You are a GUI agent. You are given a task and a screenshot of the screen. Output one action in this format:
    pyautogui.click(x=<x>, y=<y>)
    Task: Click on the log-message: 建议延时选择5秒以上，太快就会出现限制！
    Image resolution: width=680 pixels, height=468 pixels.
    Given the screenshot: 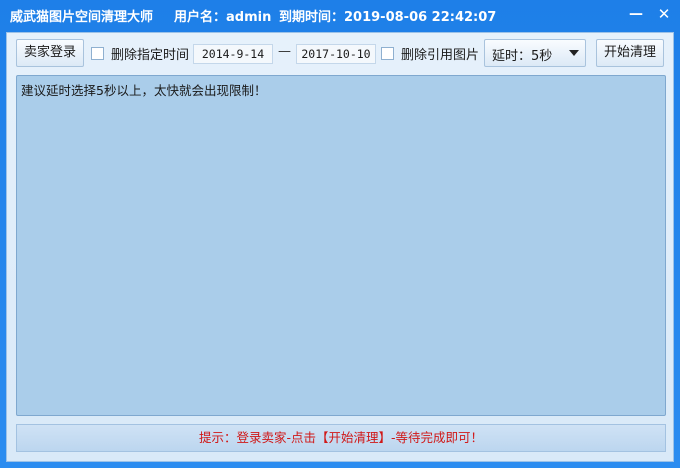 What is the action you would take?
    pyautogui.click(x=144, y=90)
    